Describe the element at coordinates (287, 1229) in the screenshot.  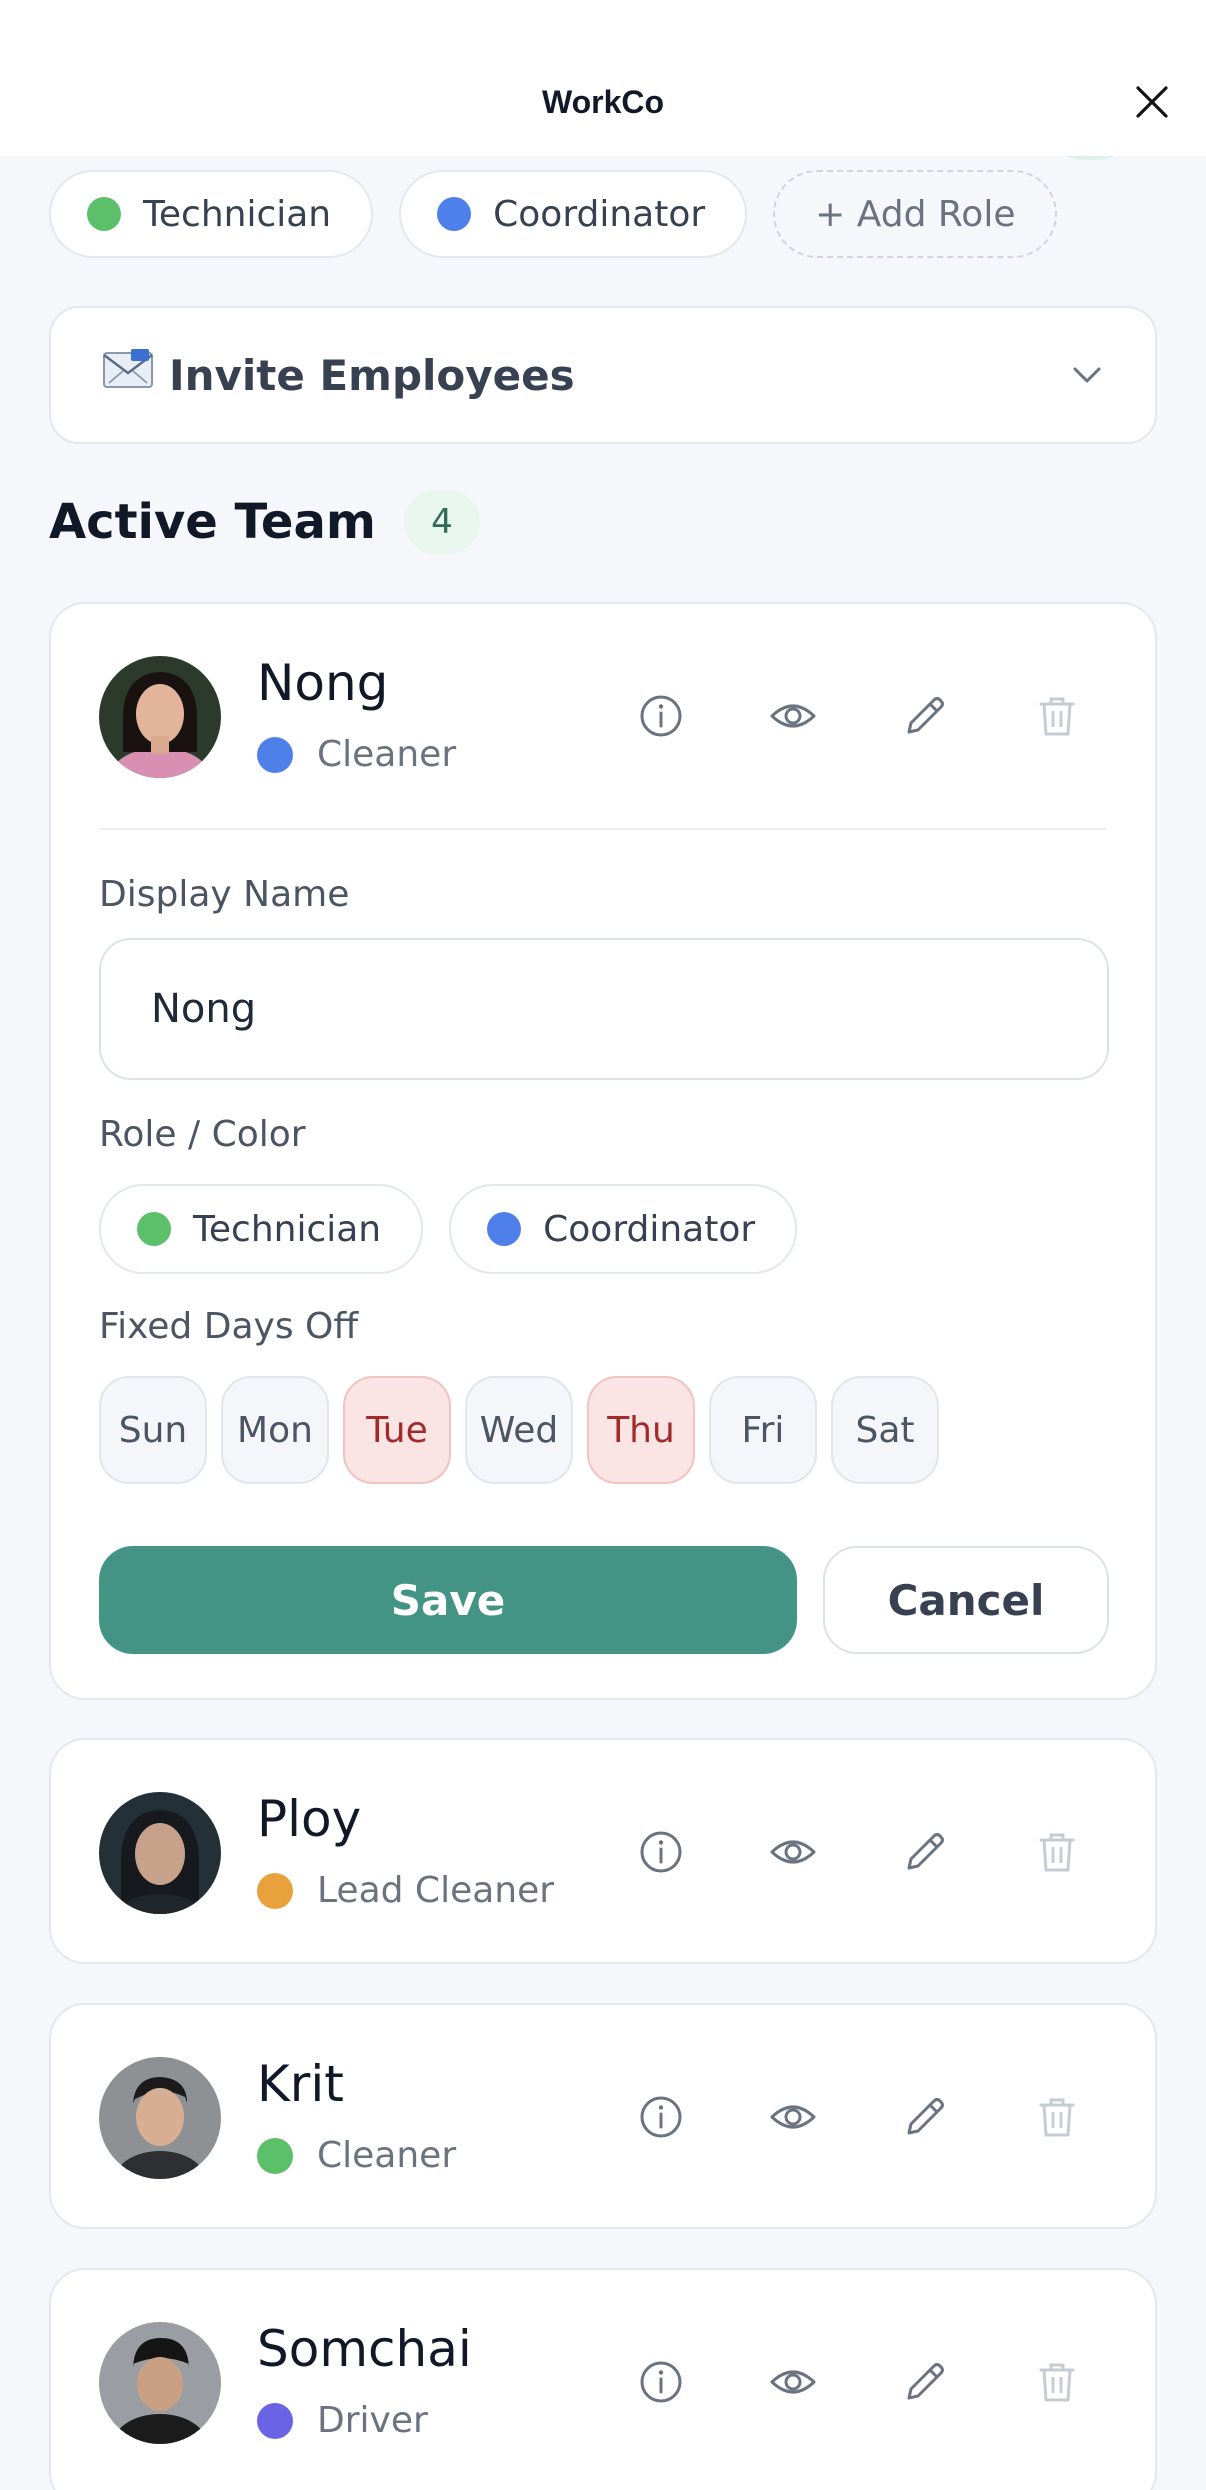
I see `role-option-label: Technician` at that location.